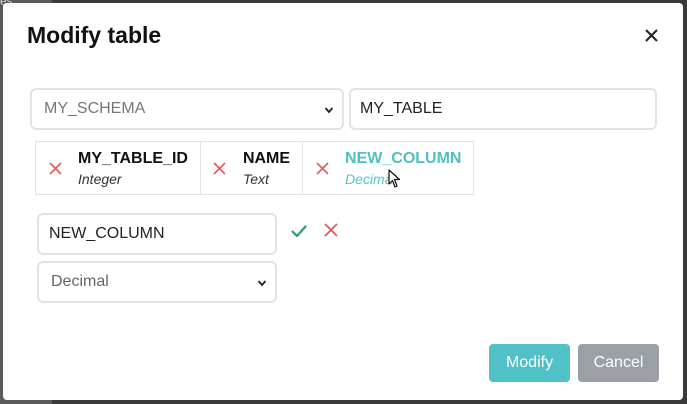  I want to click on column-type-select-value: Decimal, so click(80, 281).